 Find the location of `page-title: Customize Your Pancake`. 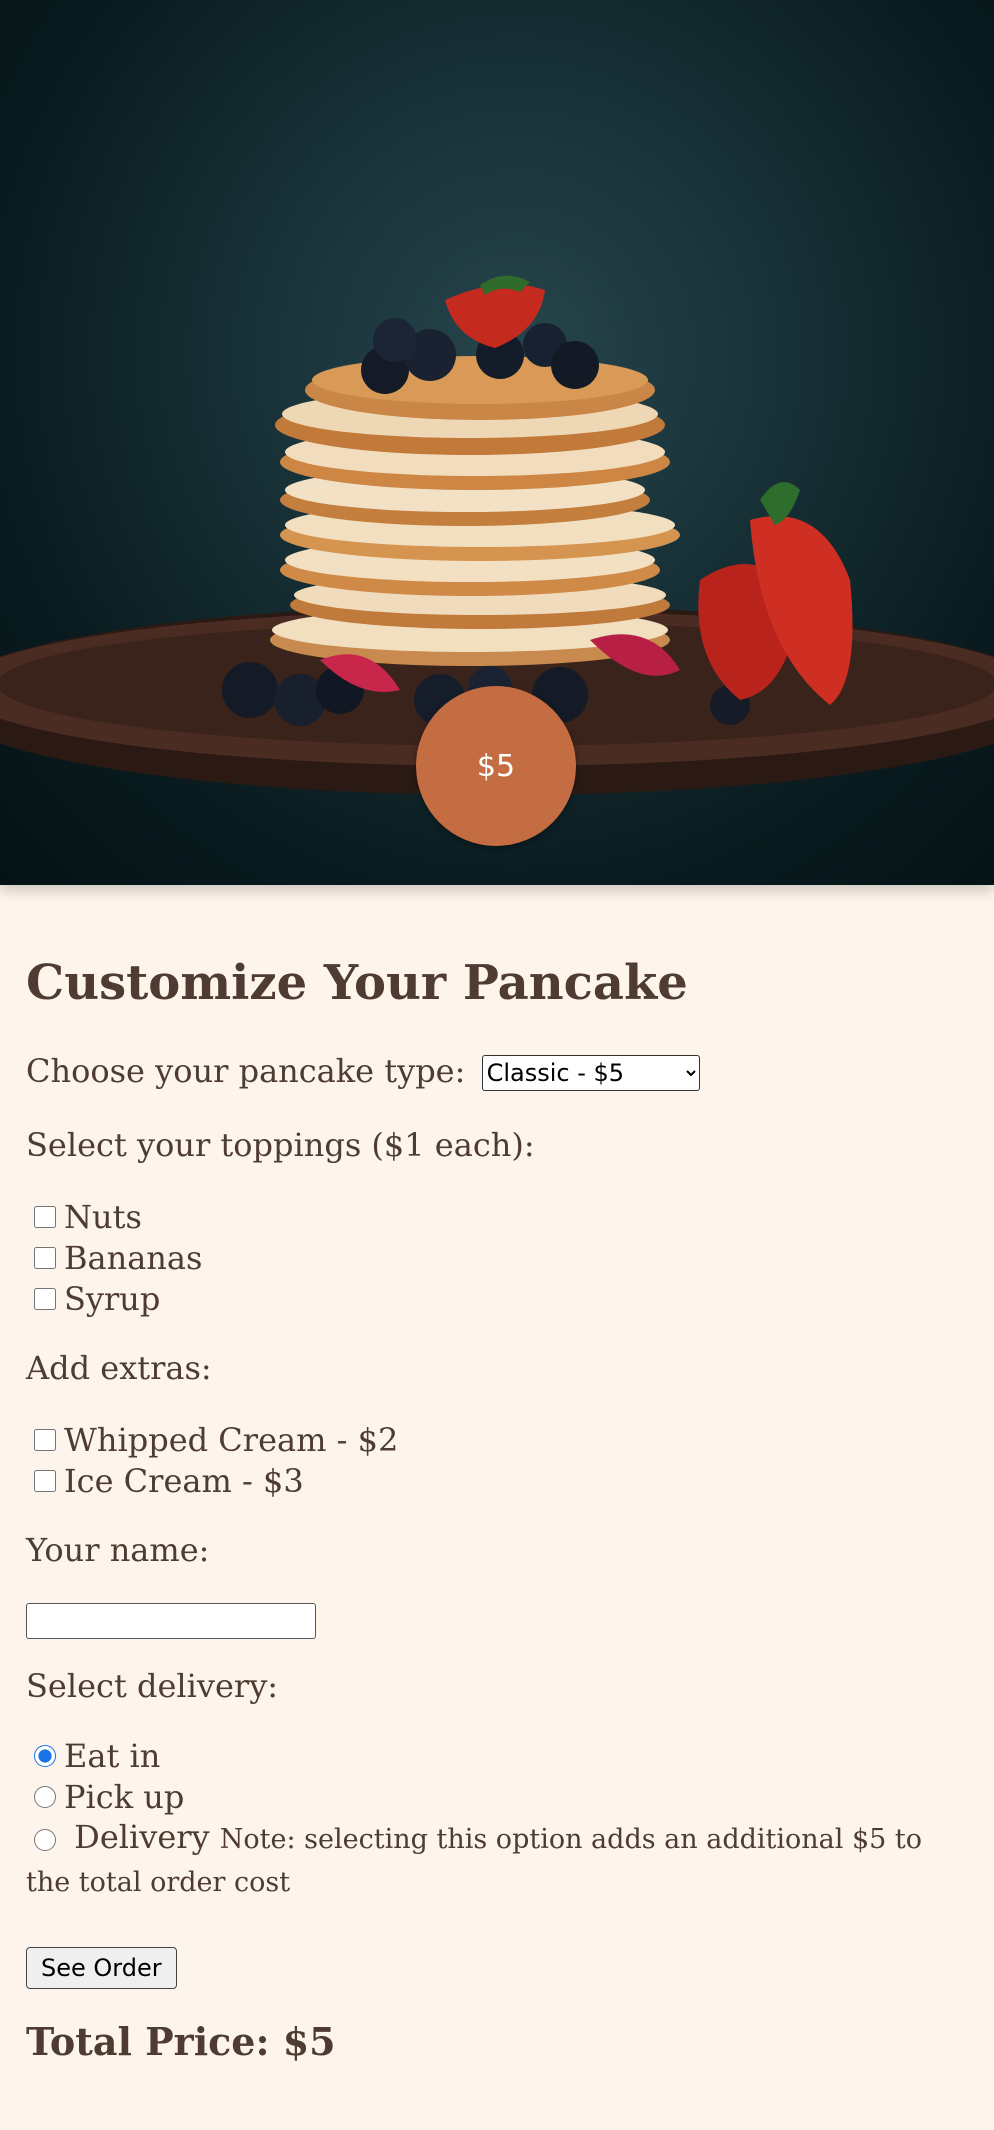

page-title: Customize Your Pancake is located at coordinates (357, 983).